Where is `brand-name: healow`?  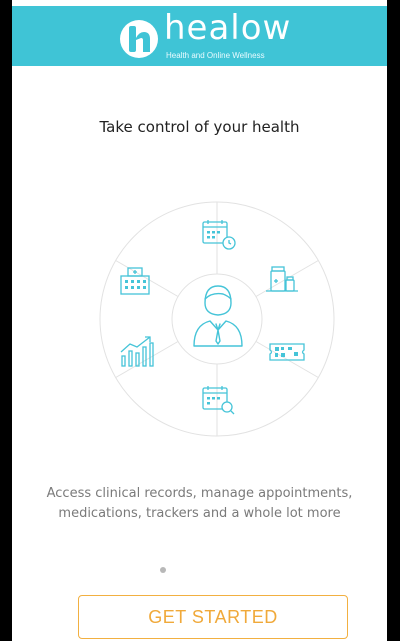 brand-name: healow is located at coordinates (228, 28).